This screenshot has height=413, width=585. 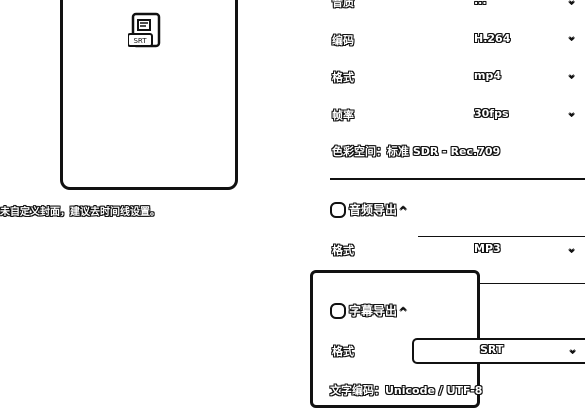 What do you see at coordinates (487, 75) in the screenshot?
I see `row-value-format: mp4` at bounding box center [487, 75].